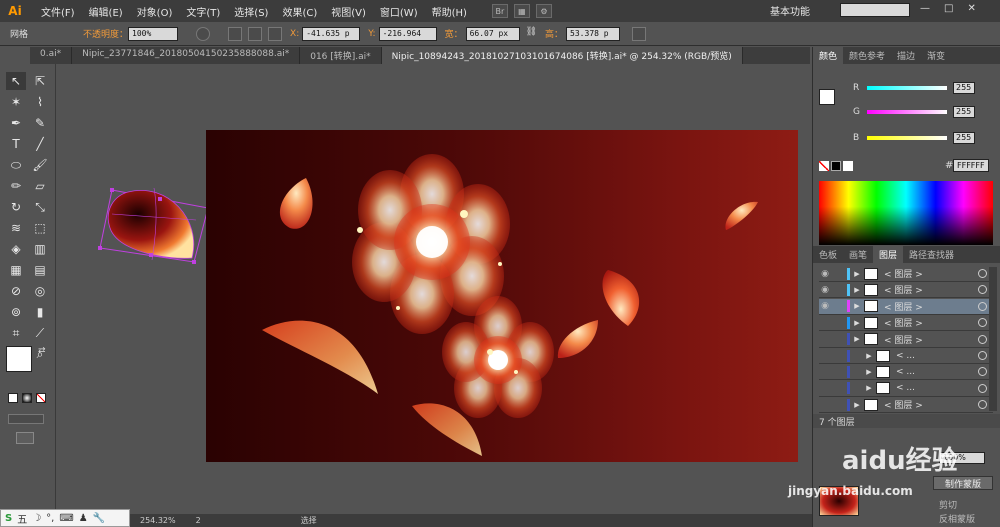 The image size is (1000, 527). I want to click on lasso-tool-icon: ⌇, so click(40, 102).